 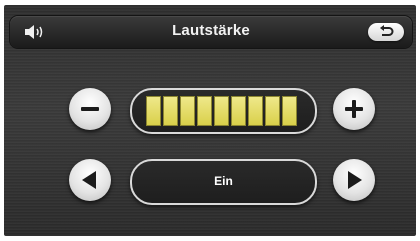 I want to click on left-triangle-icon, so click(x=89, y=180).